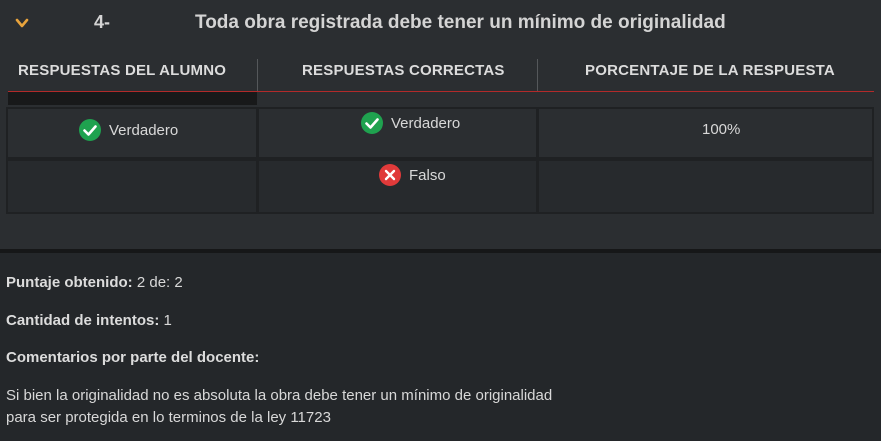 This screenshot has height=441, width=881. Describe the element at coordinates (167, 320) in the screenshot. I see `attempts-value: 1` at that location.